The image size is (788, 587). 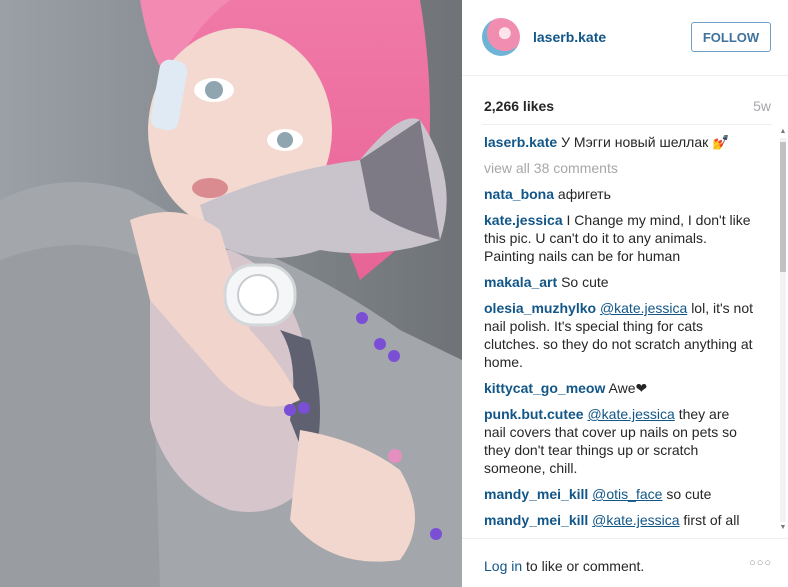 What do you see at coordinates (783, 330) in the screenshot?
I see `comments-scrollbar: ▲ ▼` at bounding box center [783, 330].